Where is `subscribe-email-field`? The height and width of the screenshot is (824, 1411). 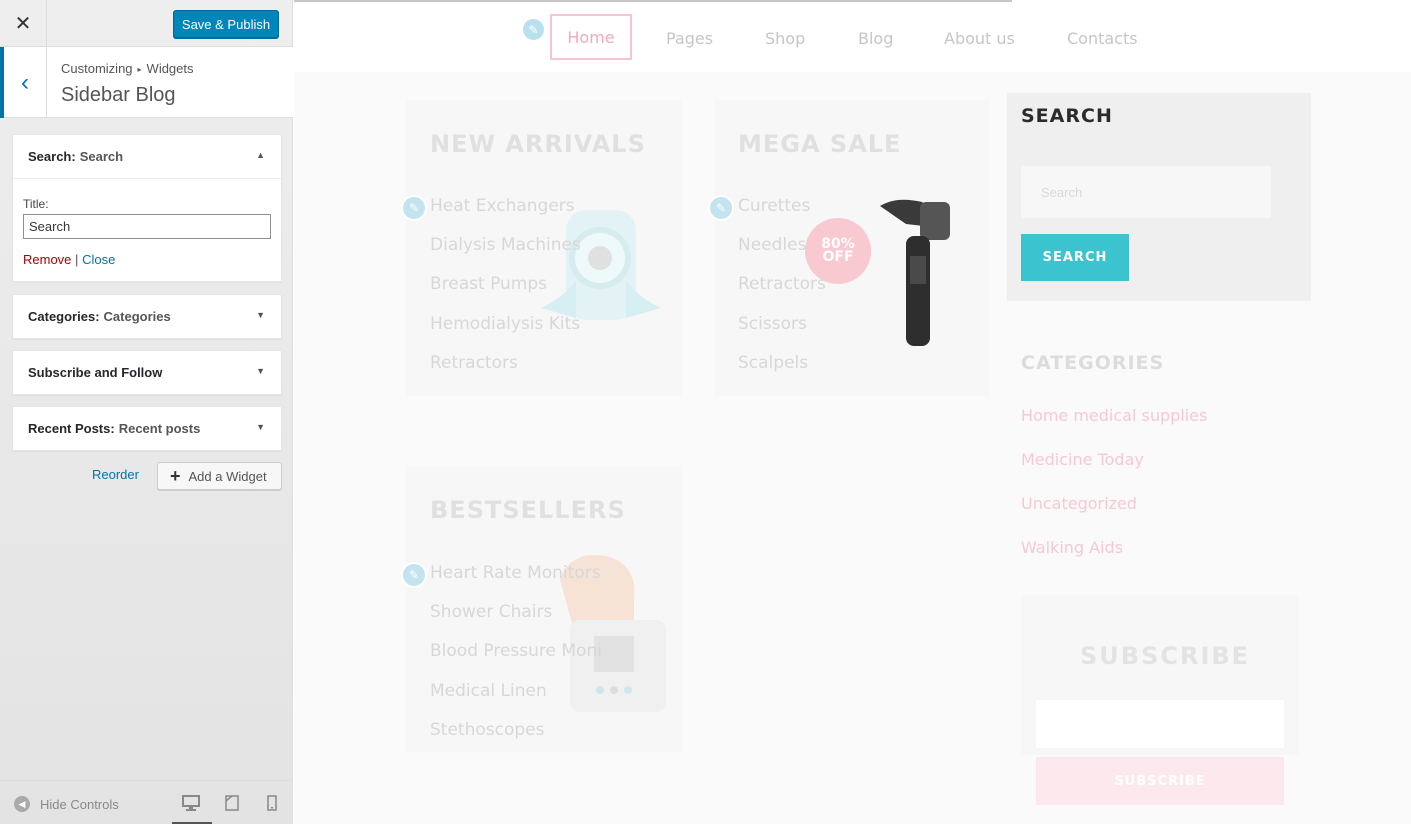
subscribe-email-field is located at coordinates (1160, 724).